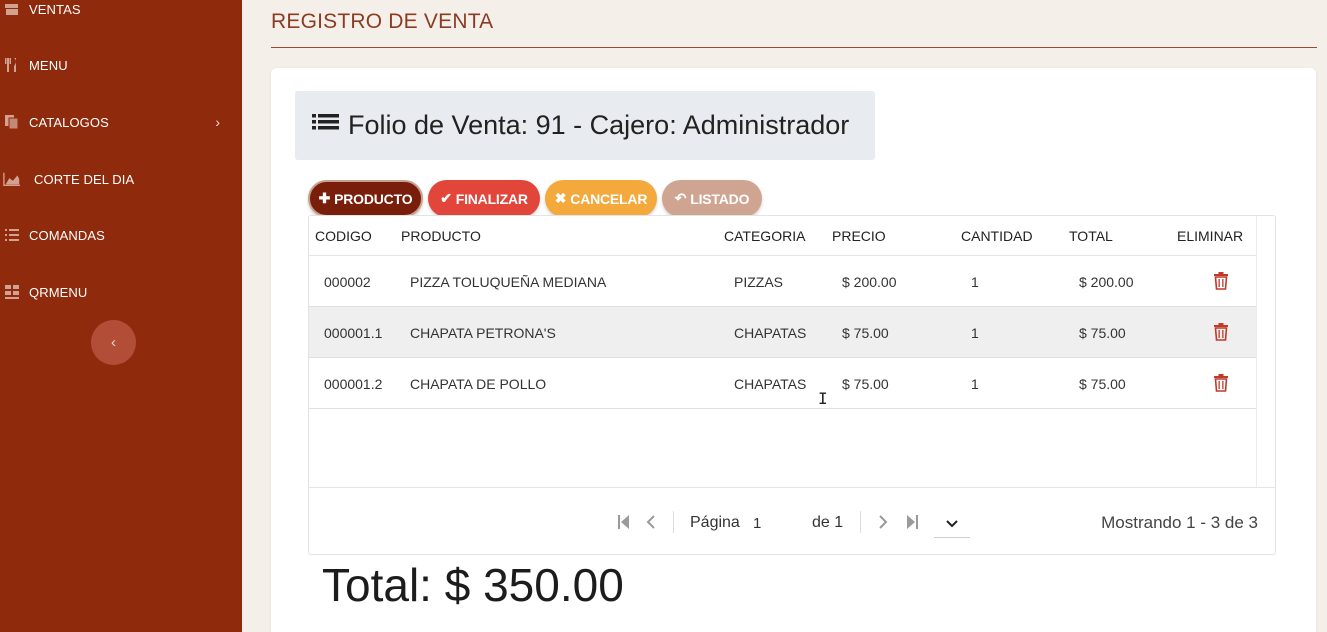 The width and height of the screenshot is (1327, 632). Describe the element at coordinates (441, 236) in the screenshot. I see `column-header-producto: PRODUCTO` at that location.